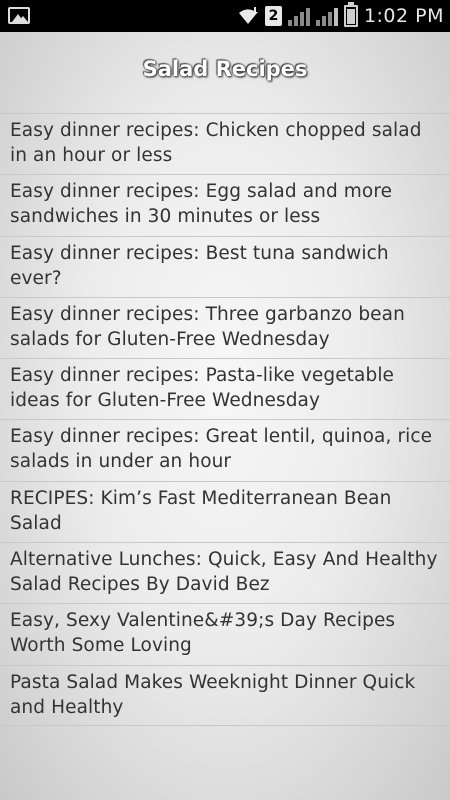 This screenshot has width=450, height=800. What do you see at coordinates (403, 16) in the screenshot?
I see `clock: 1:02 PM` at bounding box center [403, 16].